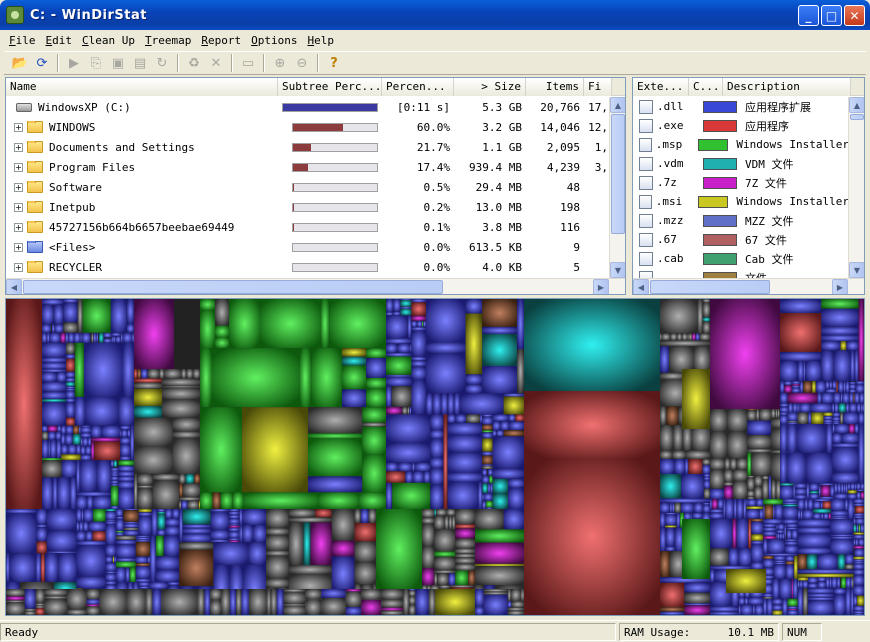 The image size is (870, 642). Describe the element at coordinates (280, 63) in the screenshot. I see `zoom-in-icon: ⊕` at that location.